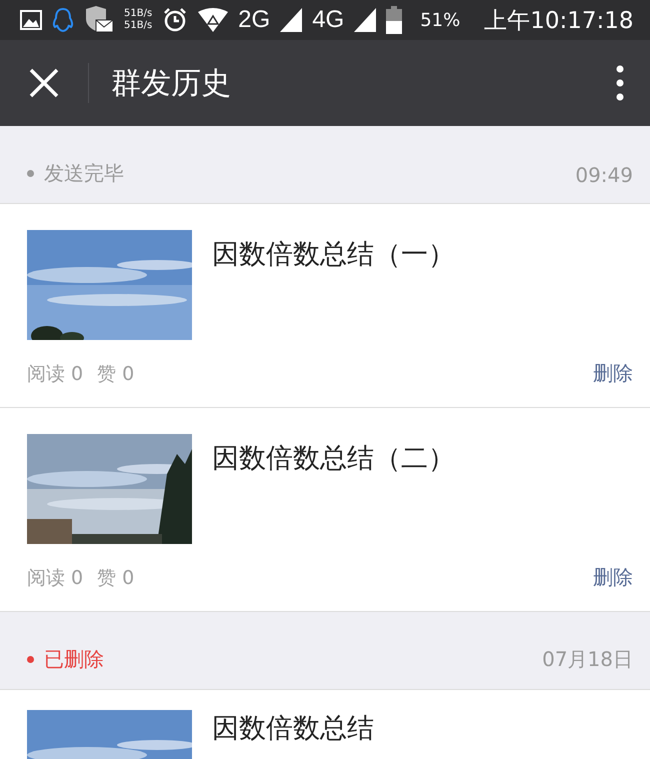 This screenshot has width=650, height=759. I want to click on battery-percent: 51%, so click(440, 20).